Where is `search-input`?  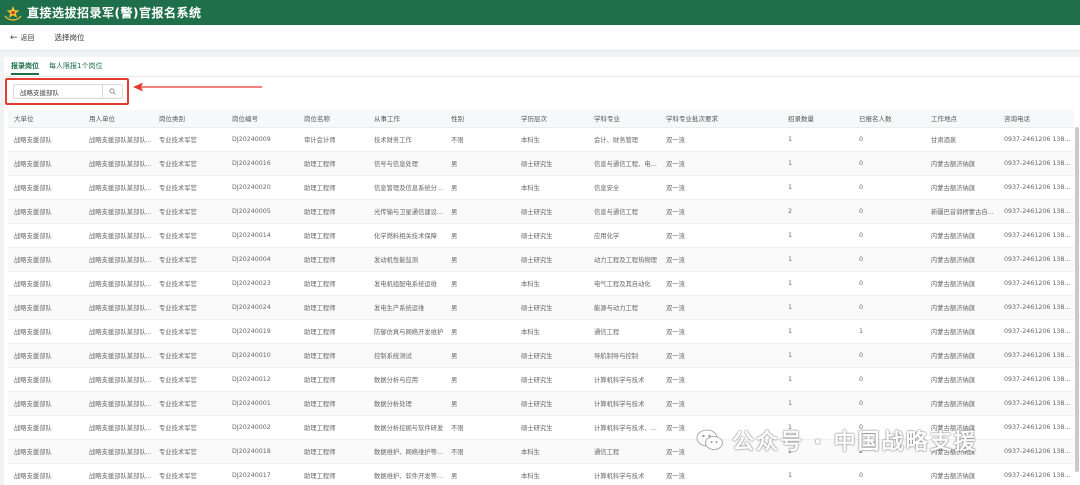 search-input is located at coordinates (61, 91).